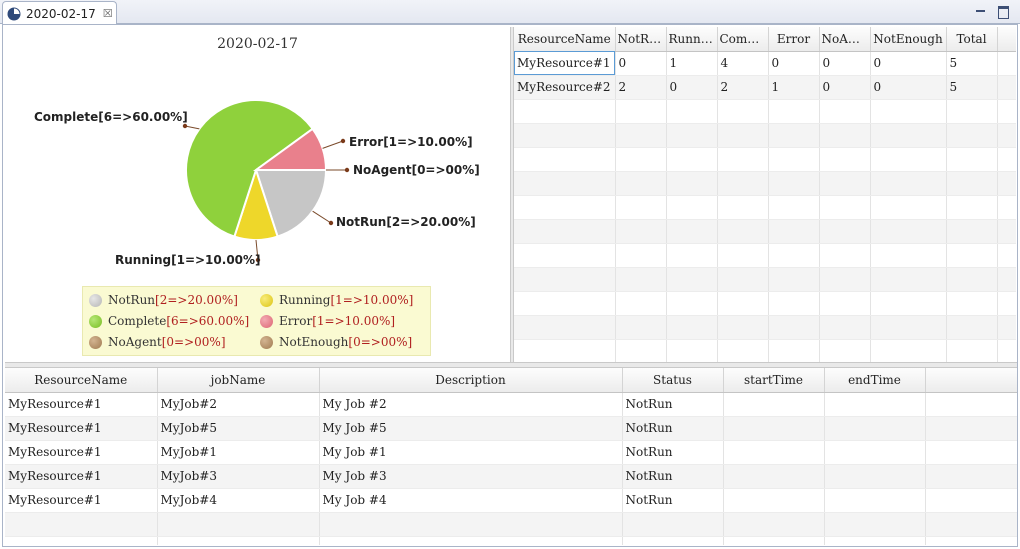 This screenshot has height=549, width=1020. I want to click on table-cell: MyResource#2, so click(565, 87).